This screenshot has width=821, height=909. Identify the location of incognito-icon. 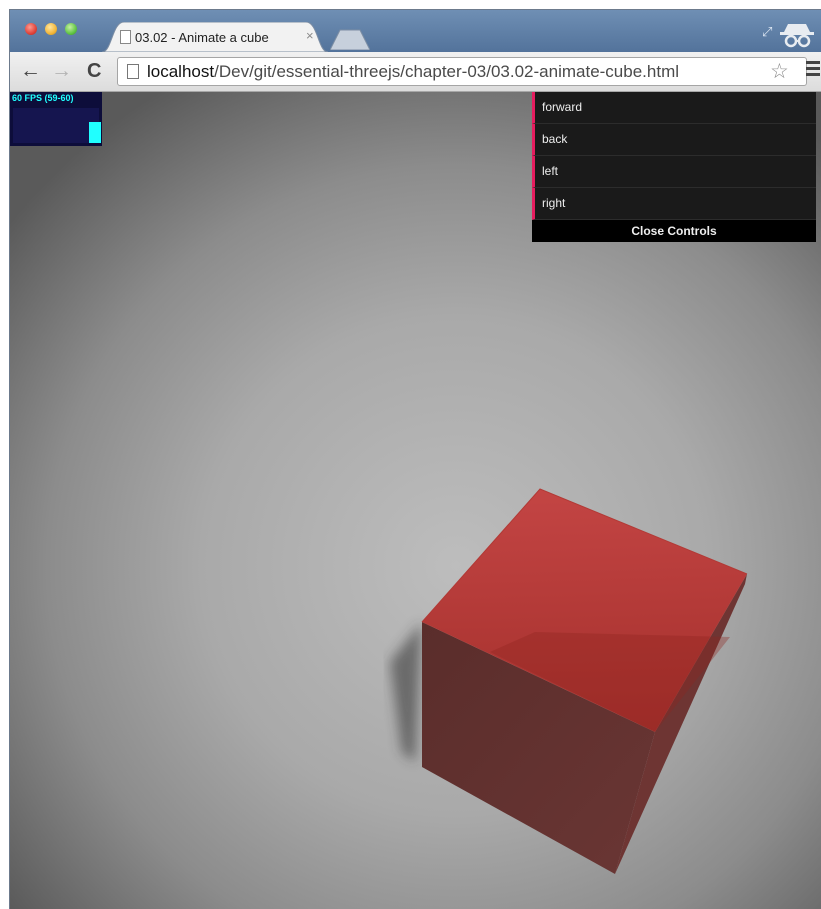
(797, 36).